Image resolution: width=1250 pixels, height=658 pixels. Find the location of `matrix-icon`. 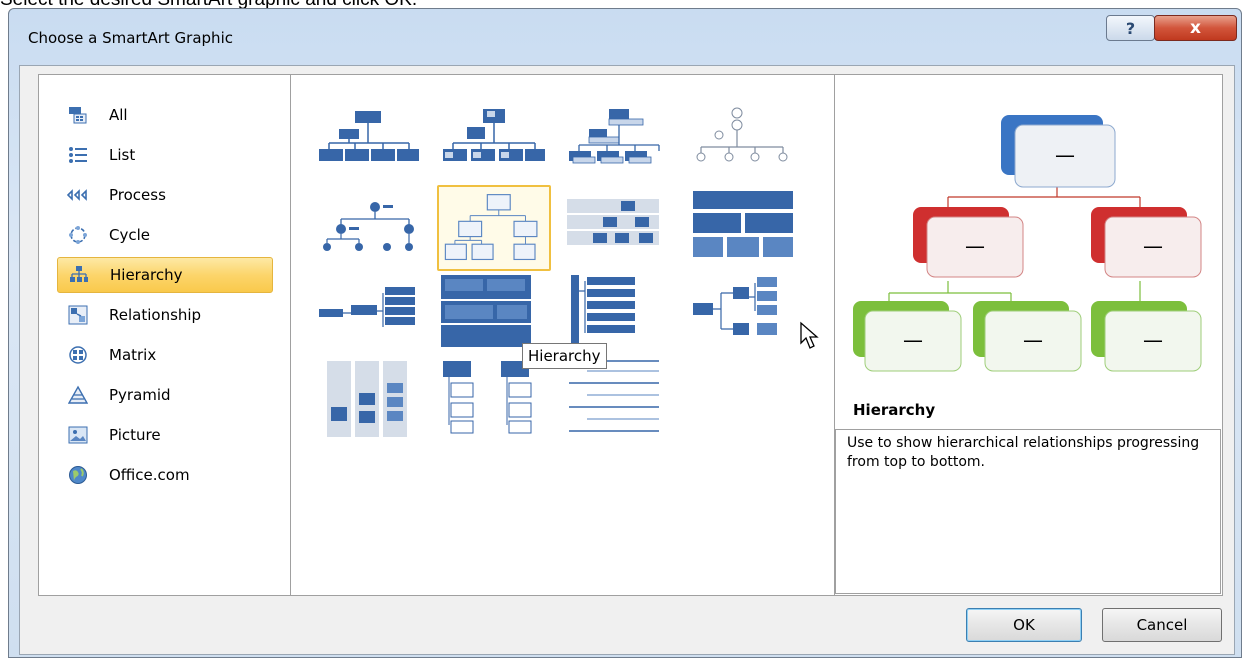

matrix-icon is located at coordinates (78, 355).